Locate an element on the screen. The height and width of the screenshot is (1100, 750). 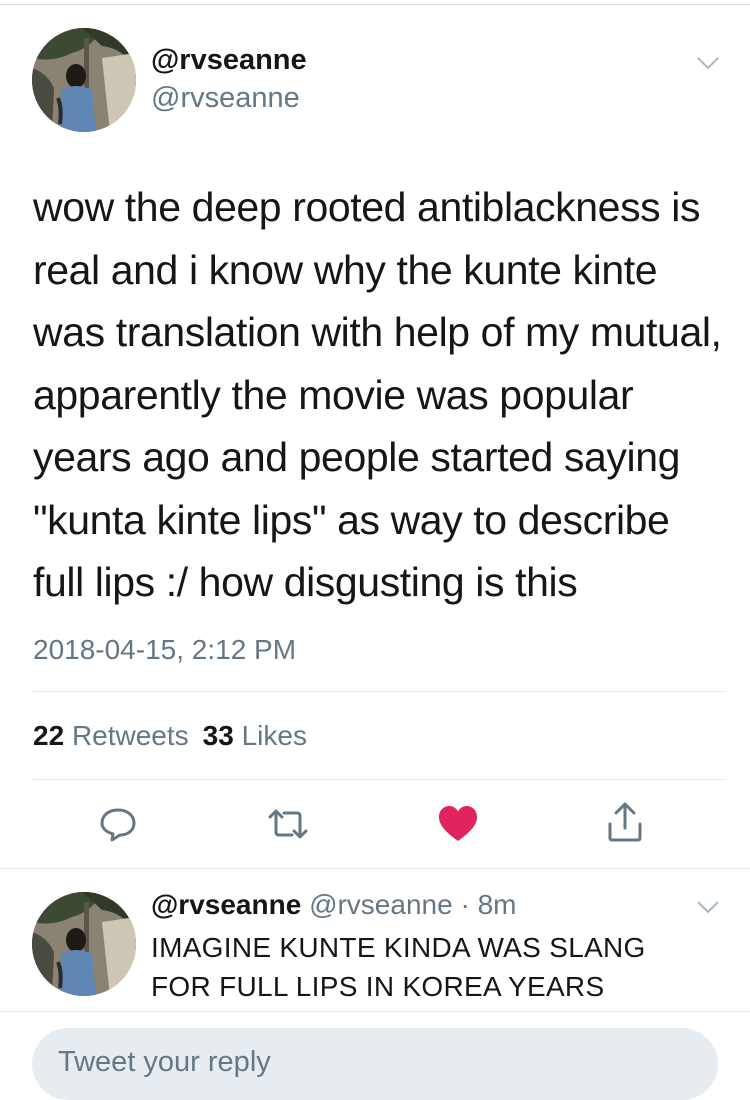
tweet-text-line: apparently the movie was popular is located at coordinates (333, 394).